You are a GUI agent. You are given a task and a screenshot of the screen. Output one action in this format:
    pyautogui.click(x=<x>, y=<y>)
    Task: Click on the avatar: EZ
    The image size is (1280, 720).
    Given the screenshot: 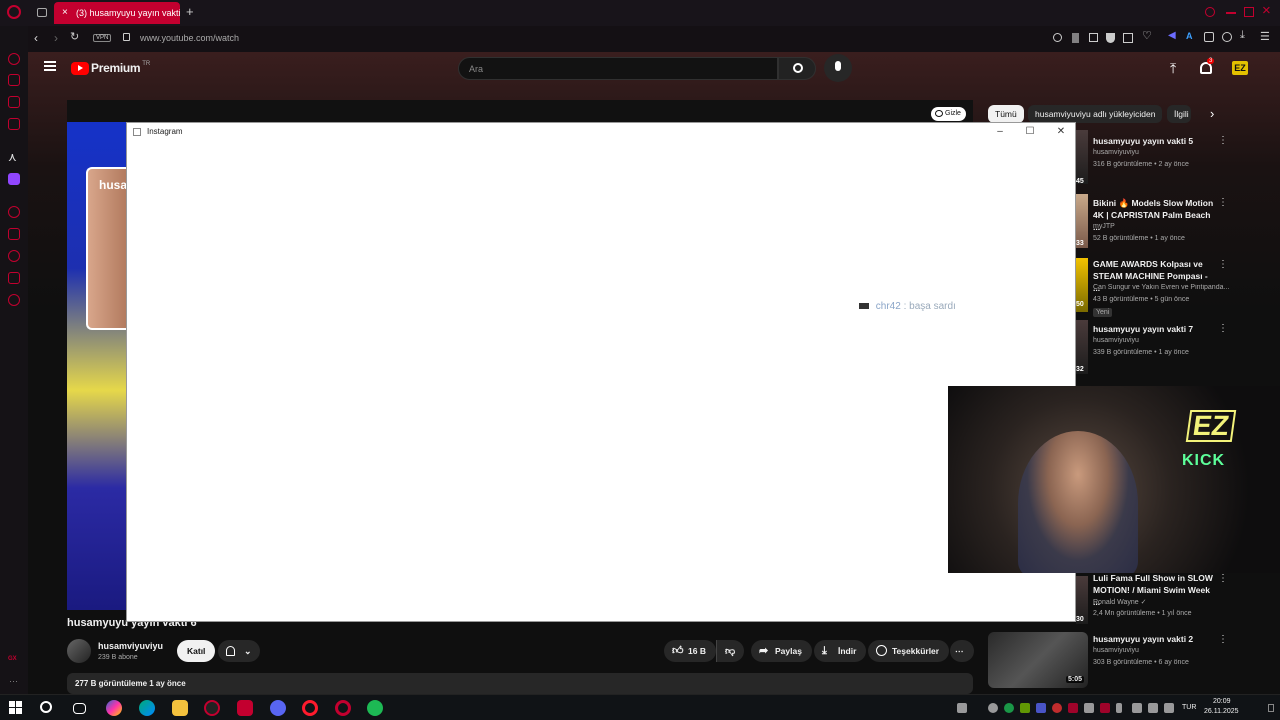 What is the action you would take?
    pyautogui.click(x=1240, y=68)
    